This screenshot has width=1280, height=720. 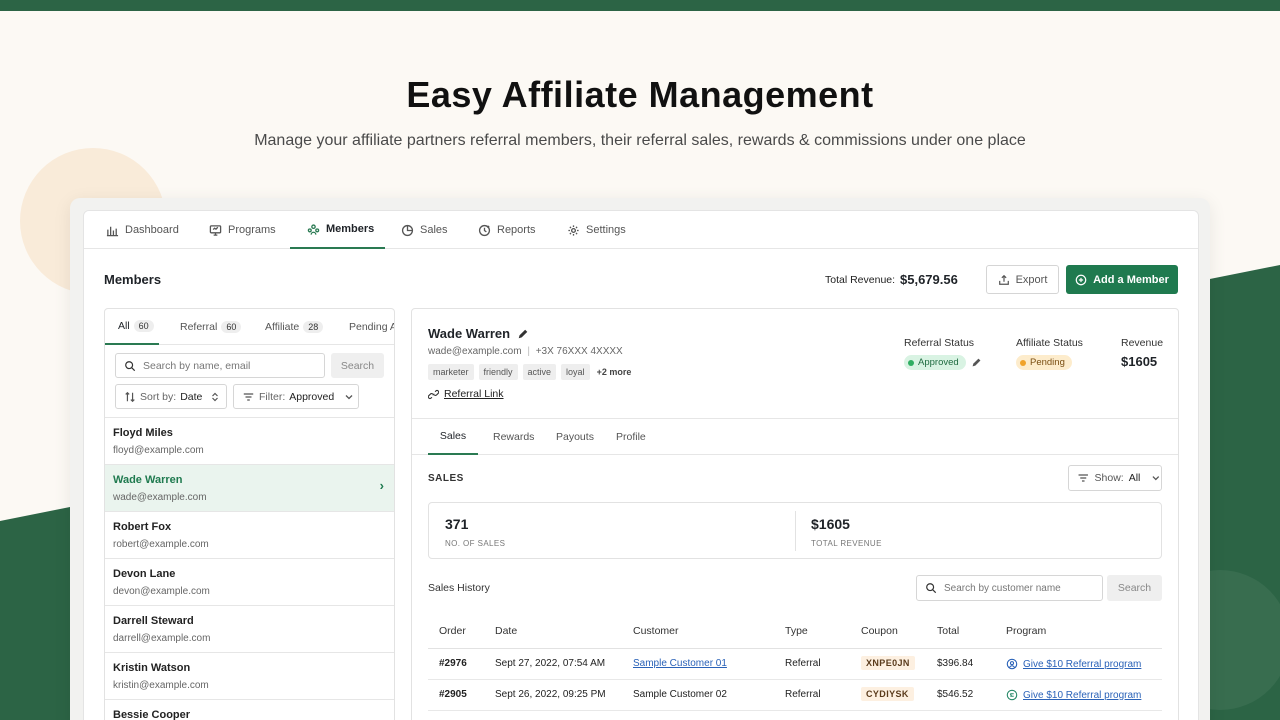 What do you see at coordinates (680, 694) in the screenshot?
I see `cell-customer: Sample Customer 02` at bounding box center [680, 694].